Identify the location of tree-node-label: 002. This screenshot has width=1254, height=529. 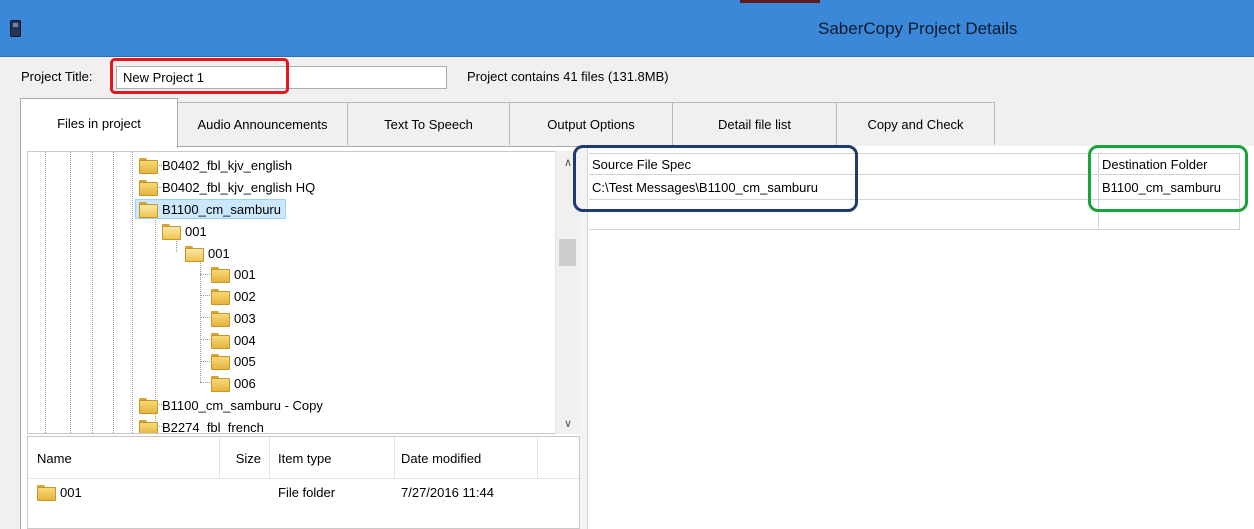
(245, 296).